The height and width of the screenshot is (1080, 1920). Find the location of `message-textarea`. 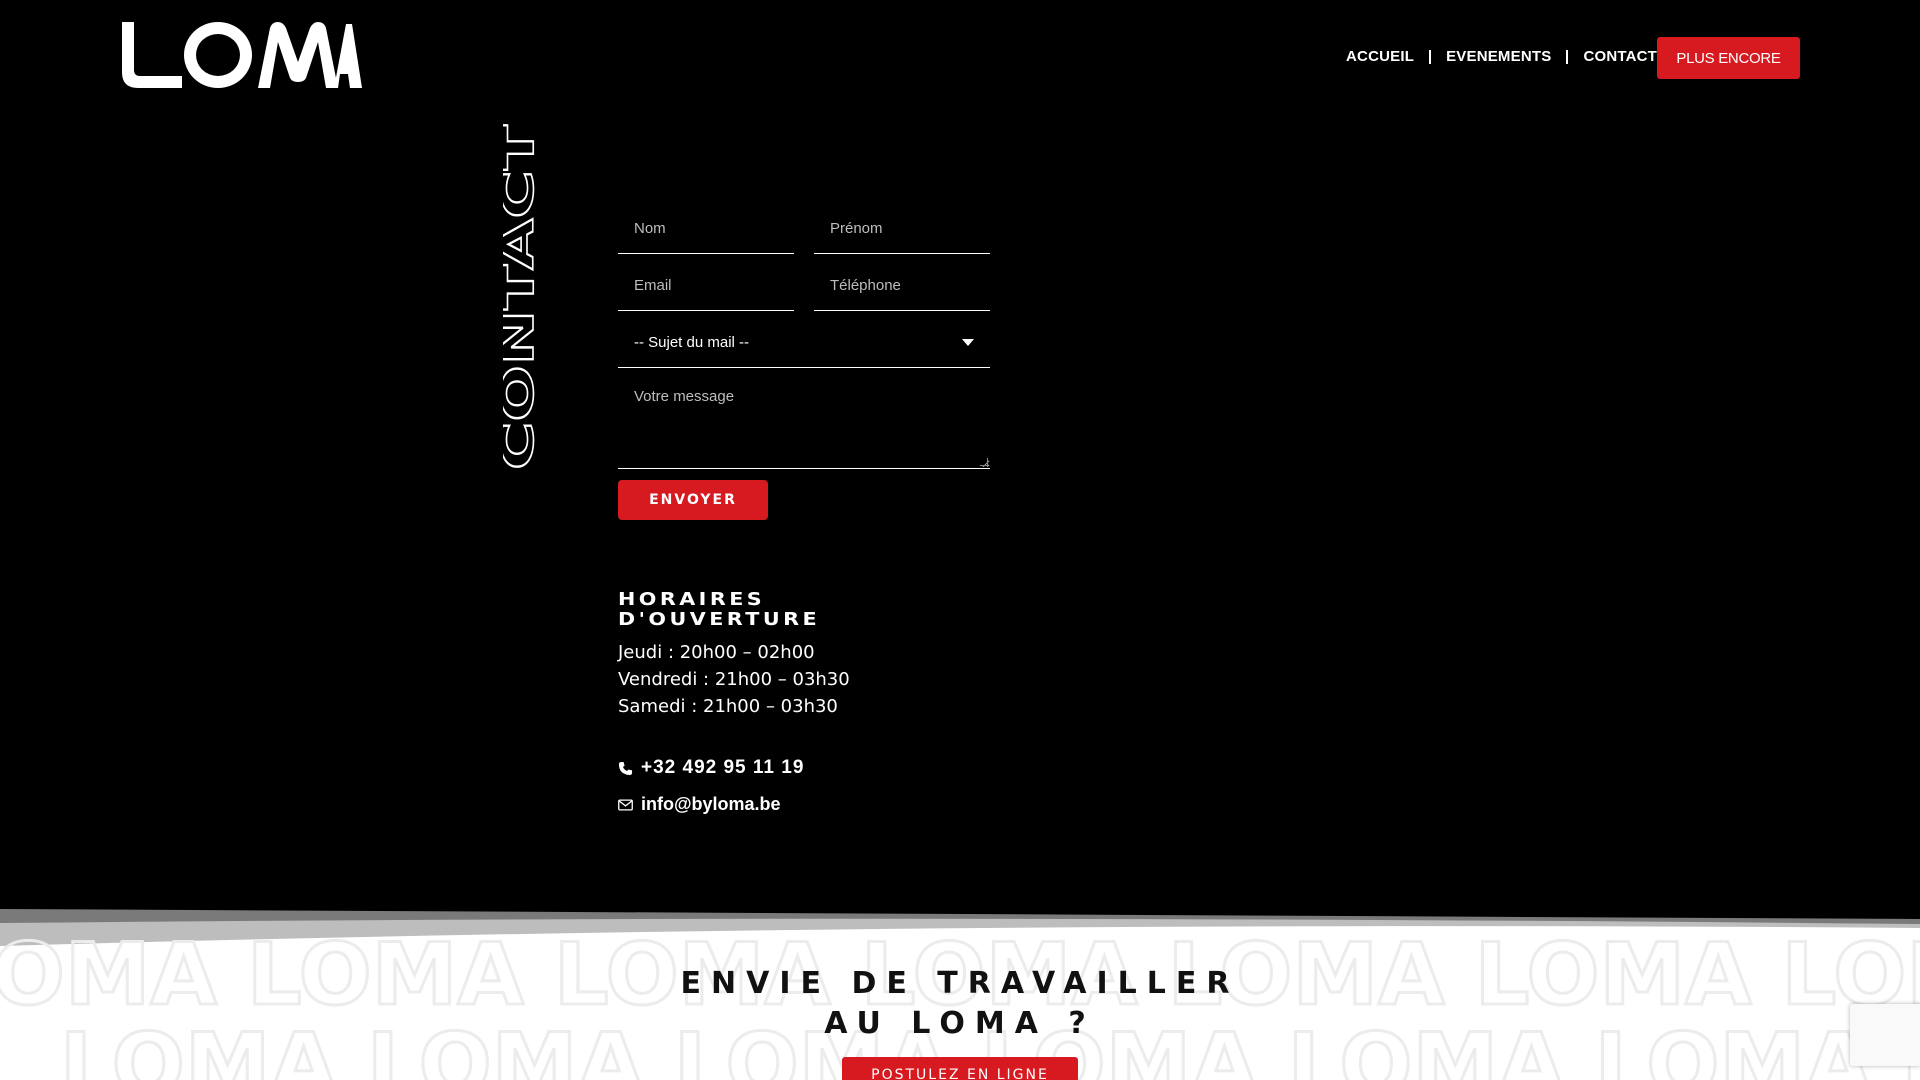

message-textarea is located at coordinates (804, 420).